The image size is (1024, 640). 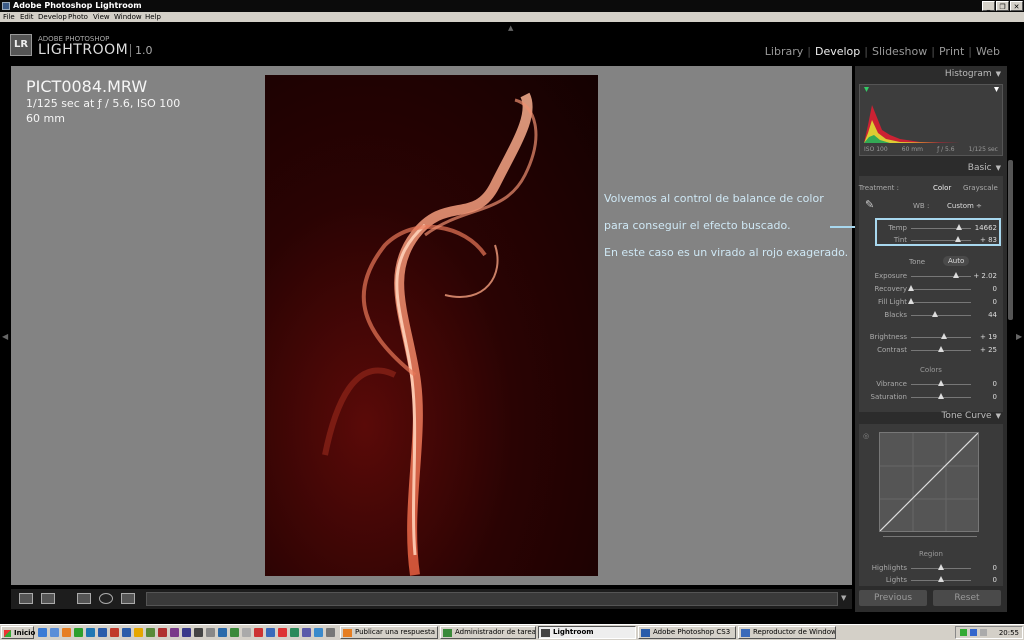 What do you see at coordinates (837, 51) in the screenshot?
I see `module-develop: Develop` at bounding box center [837, 51].